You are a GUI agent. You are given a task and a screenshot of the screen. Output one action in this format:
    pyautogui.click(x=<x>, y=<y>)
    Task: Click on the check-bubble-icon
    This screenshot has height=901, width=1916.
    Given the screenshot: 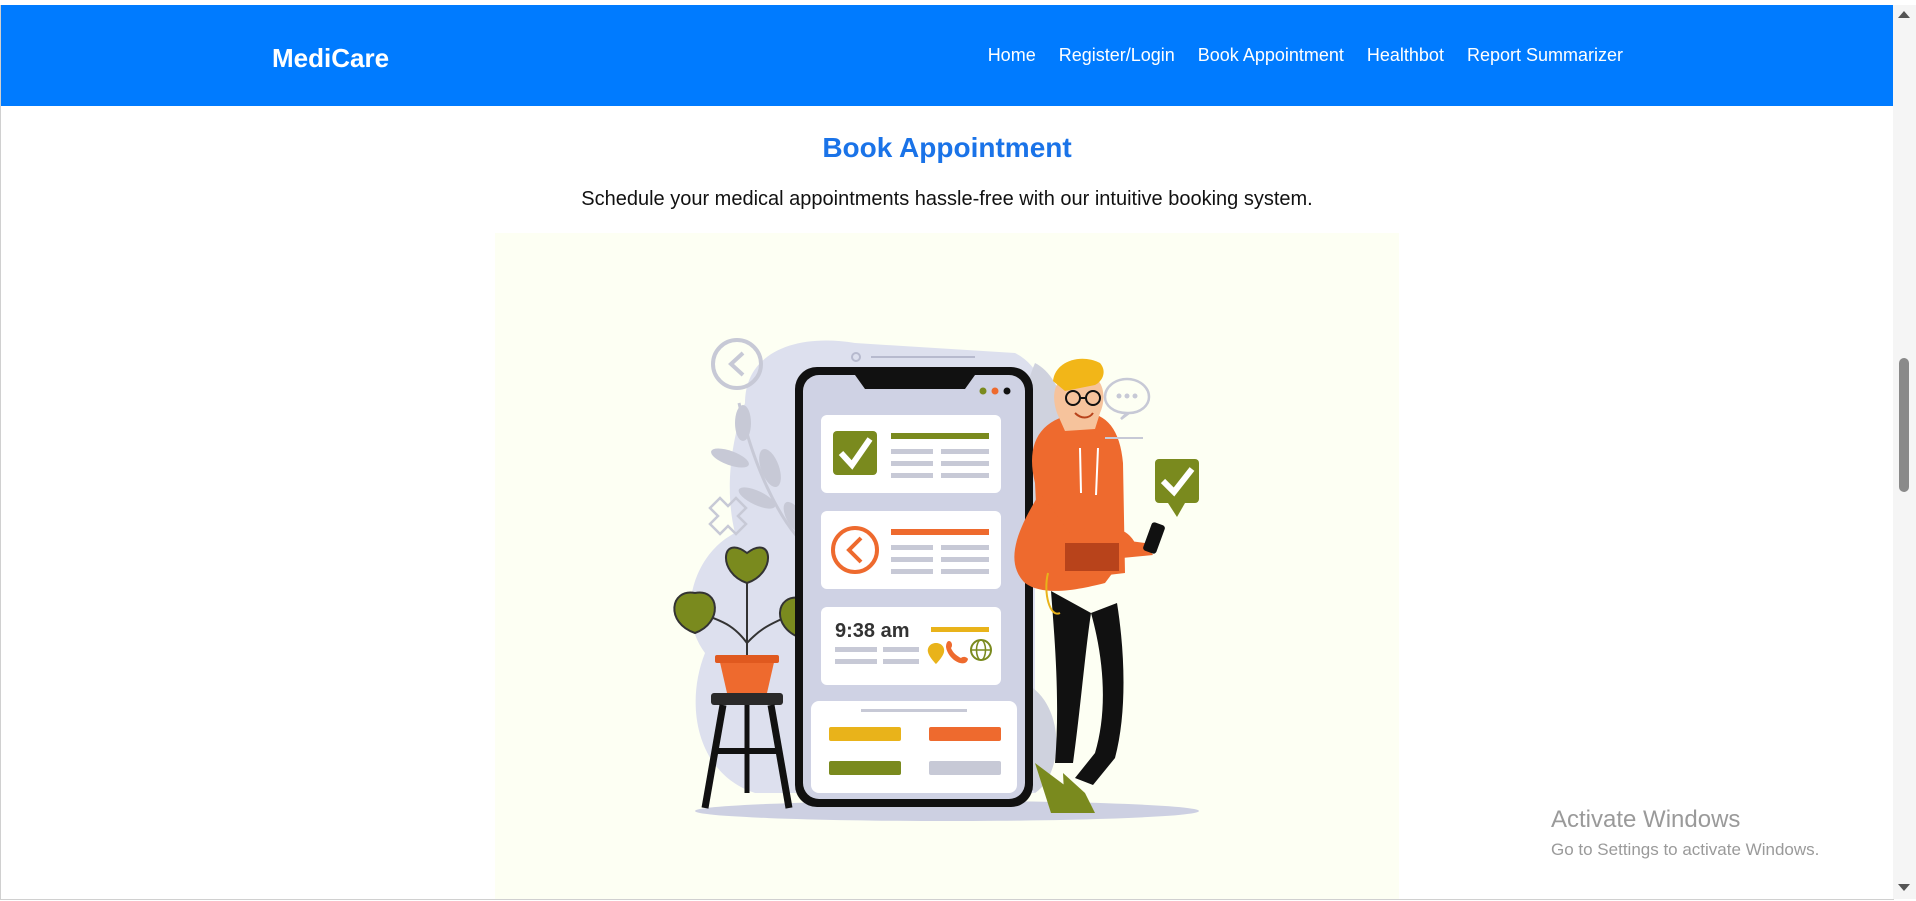 What is the action you would take?
    pyautogui.click(x=1177, y=488)
    